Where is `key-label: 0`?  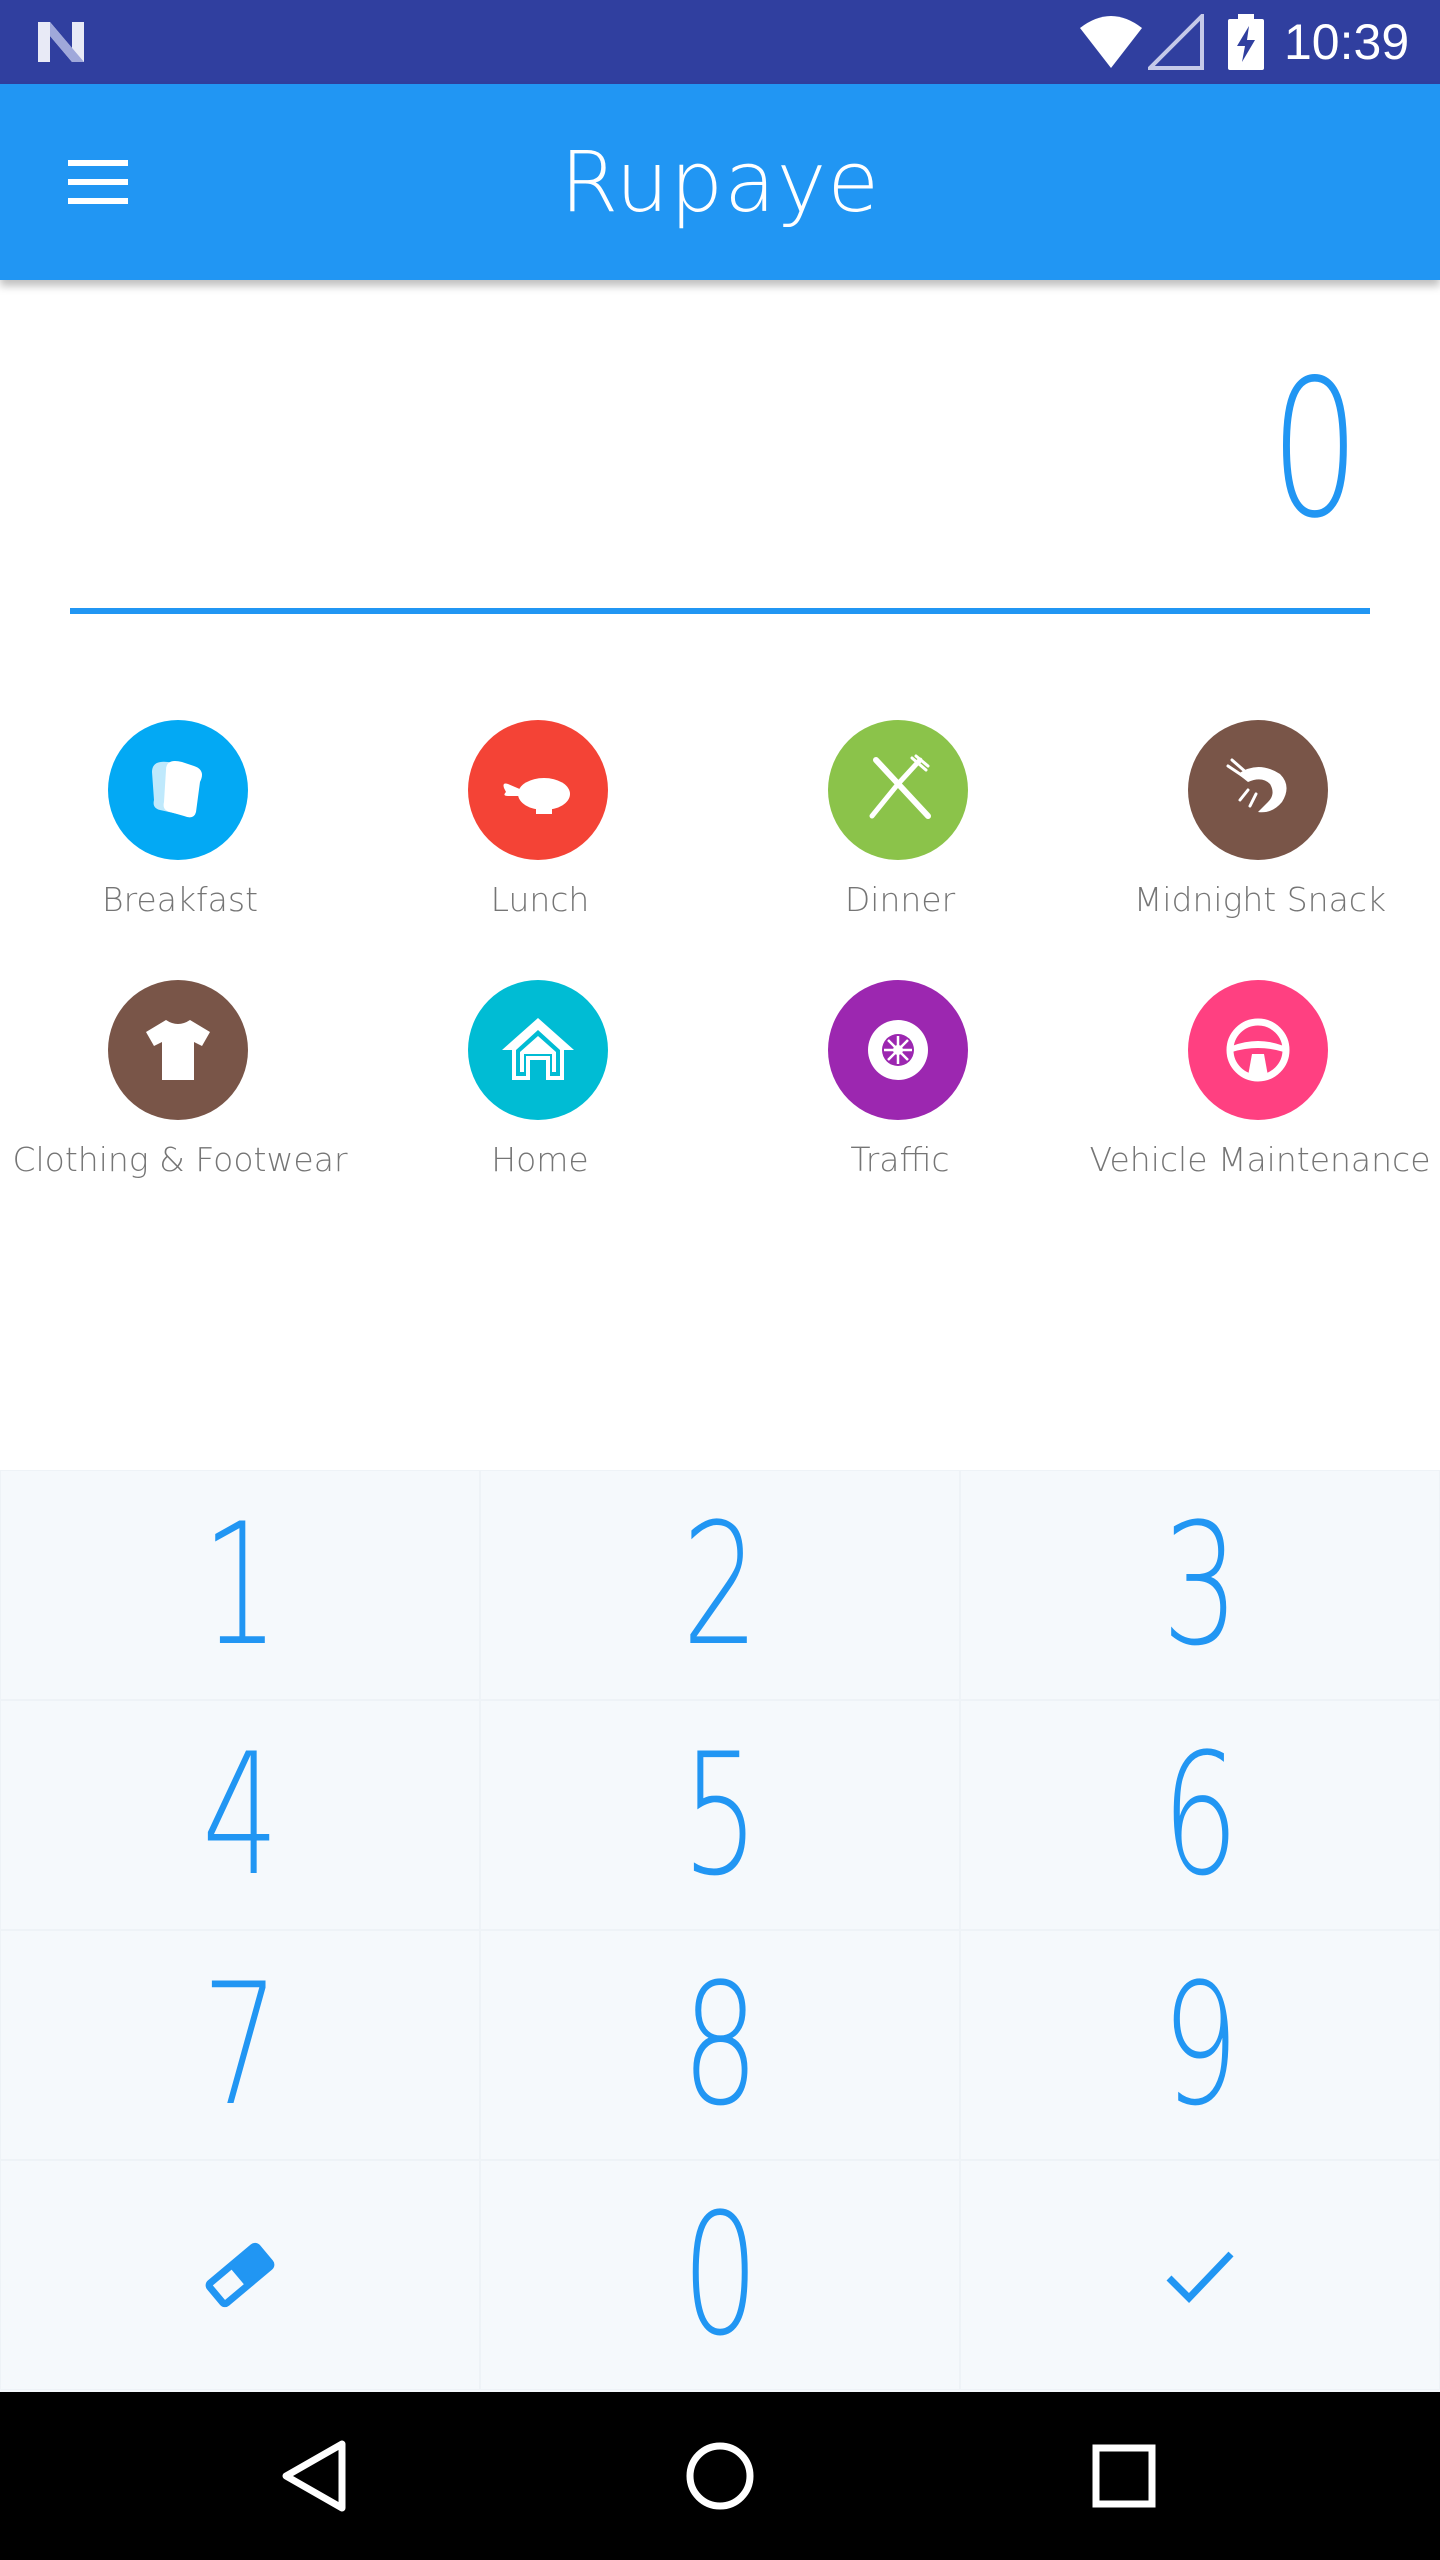
key-label: 0 is located at coordinates (720, 2275).